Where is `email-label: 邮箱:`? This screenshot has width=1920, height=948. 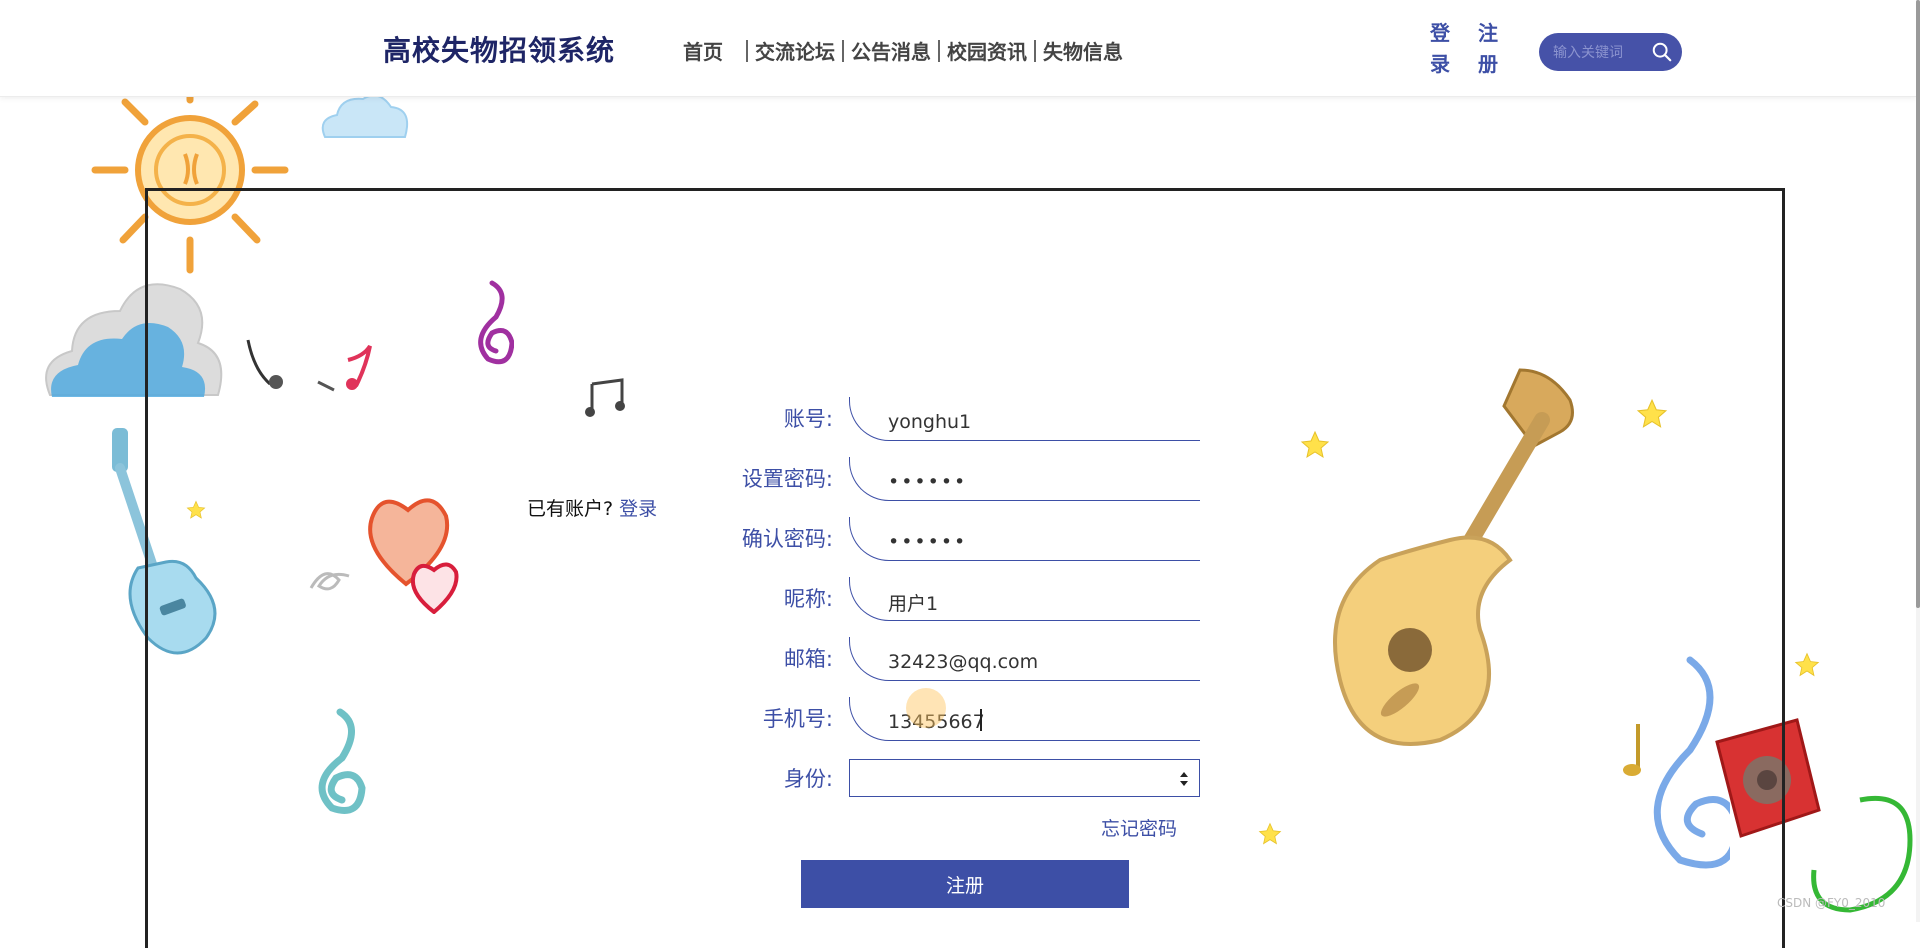
email-label: 邮箱: is located at coordinates (808, 659).